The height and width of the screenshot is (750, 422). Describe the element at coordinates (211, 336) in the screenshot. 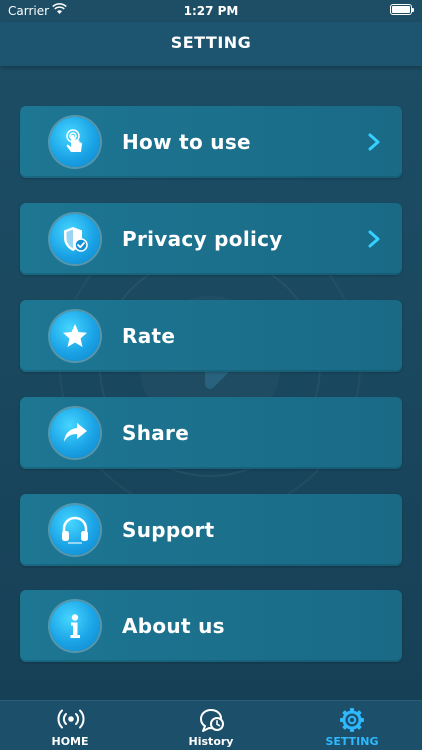

I see `menu-item-rate: Rate` at that location.